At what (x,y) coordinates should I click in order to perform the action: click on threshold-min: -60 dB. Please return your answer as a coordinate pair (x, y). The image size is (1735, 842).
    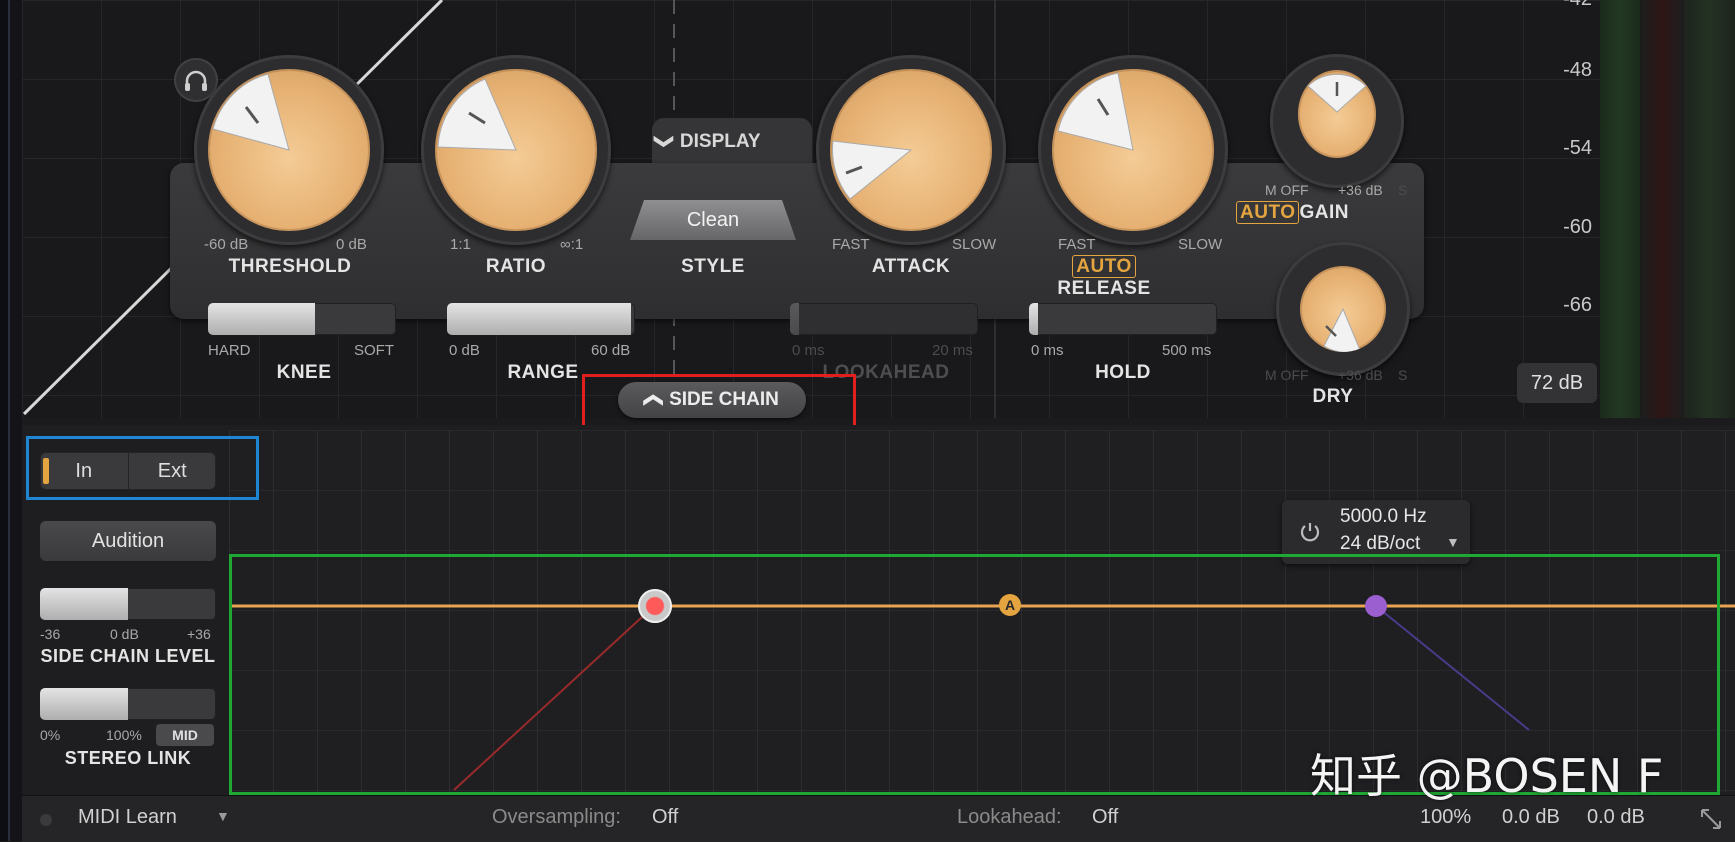
    Looking at the image, I should click on (226, 244).